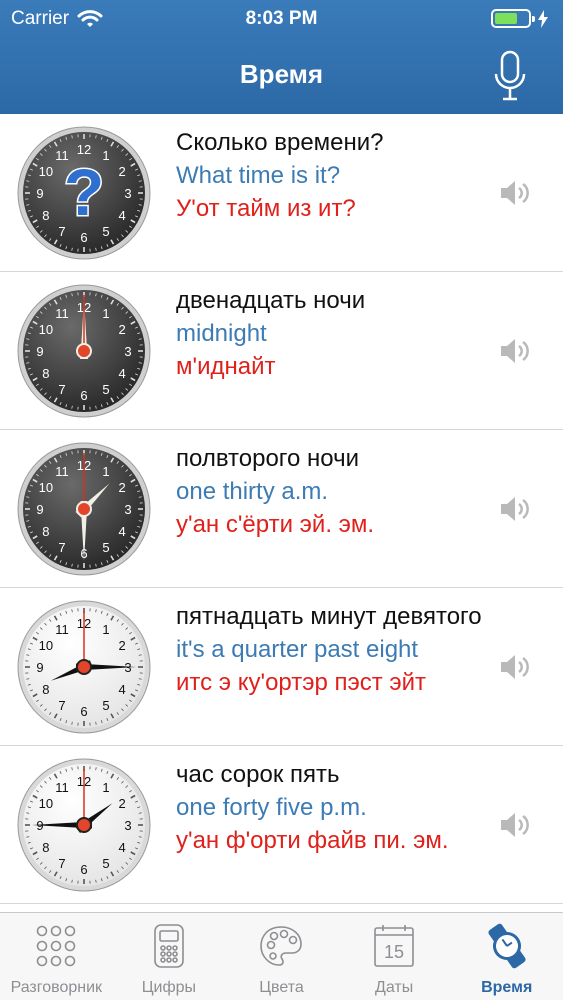 Image resolution: width=563 pixels, height=1000 pixels. I want to click on calendar-day: 15, so click(394, 952).